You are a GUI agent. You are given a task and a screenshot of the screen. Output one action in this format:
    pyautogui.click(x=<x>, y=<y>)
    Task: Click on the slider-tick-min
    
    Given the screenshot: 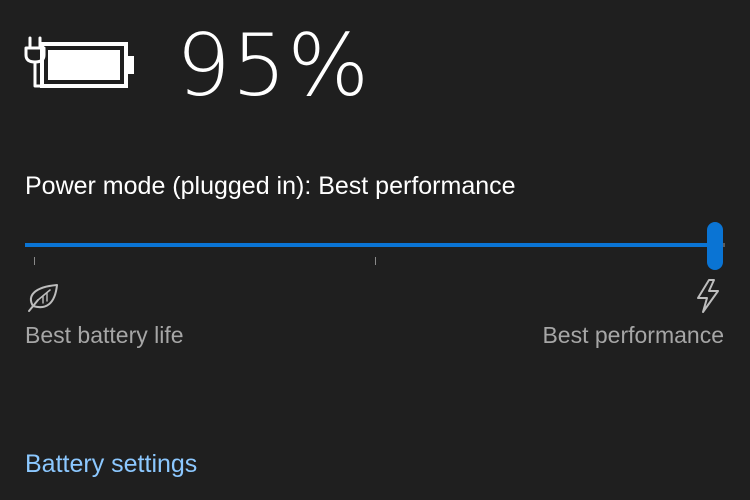 What is the action you would take?
    pyautogui.click(x=34, y=261)
    